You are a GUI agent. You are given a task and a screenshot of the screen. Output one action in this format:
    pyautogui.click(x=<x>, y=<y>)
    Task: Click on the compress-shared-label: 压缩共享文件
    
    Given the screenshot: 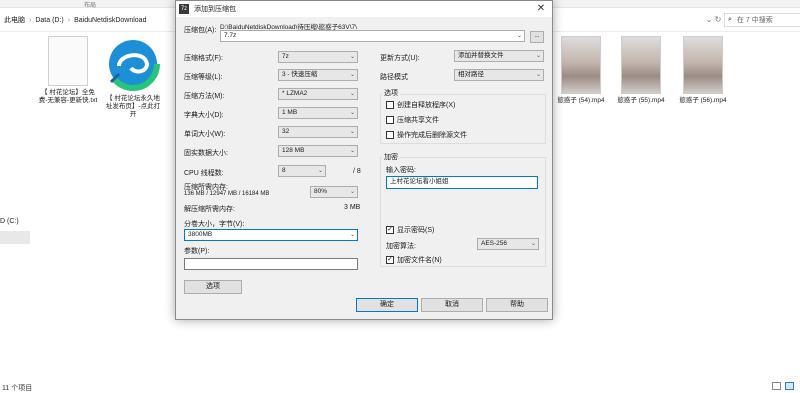 What is the action you would take?
    pyautogui.click(x=418, y=120)
    